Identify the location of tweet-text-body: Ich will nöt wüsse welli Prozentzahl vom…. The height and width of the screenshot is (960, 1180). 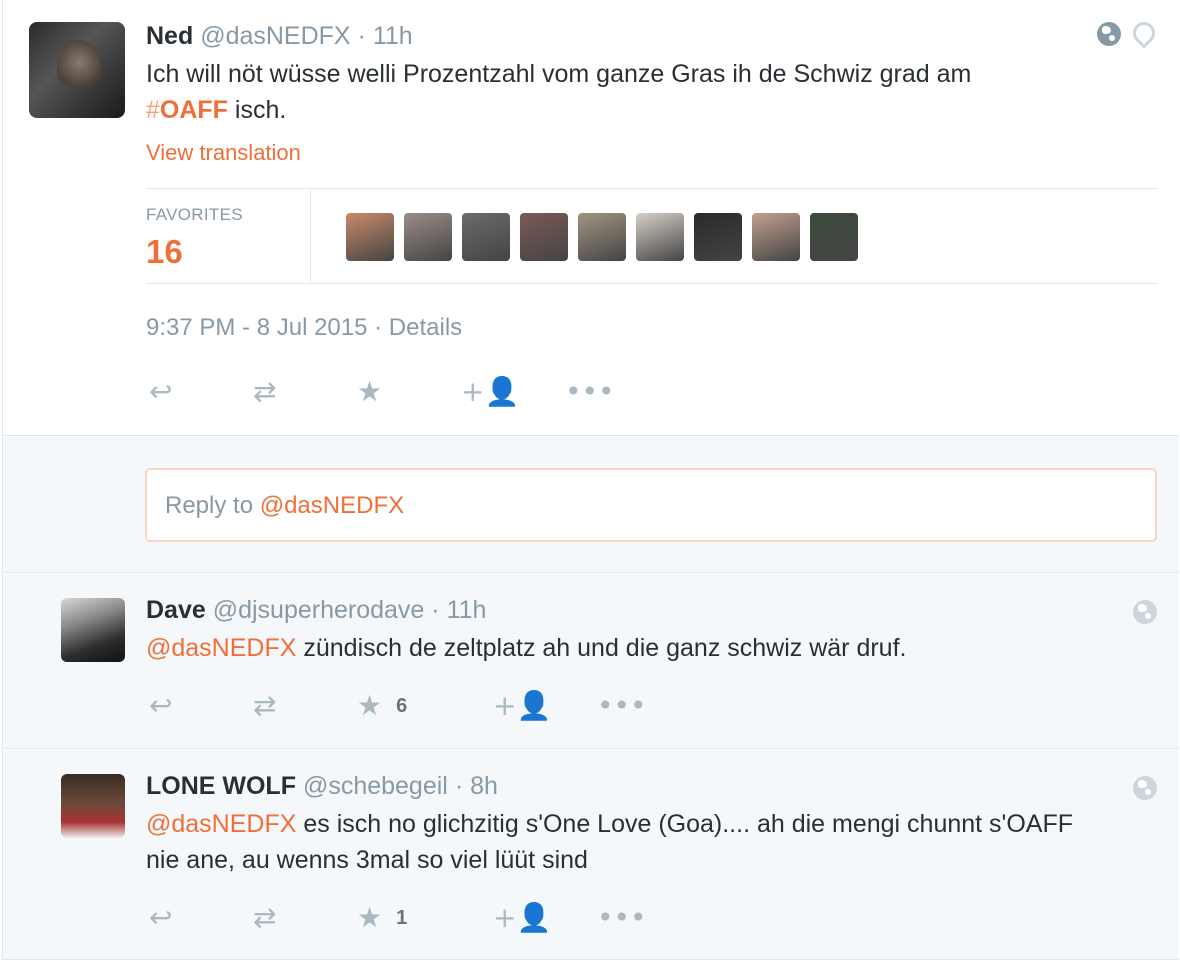
(559, 74).